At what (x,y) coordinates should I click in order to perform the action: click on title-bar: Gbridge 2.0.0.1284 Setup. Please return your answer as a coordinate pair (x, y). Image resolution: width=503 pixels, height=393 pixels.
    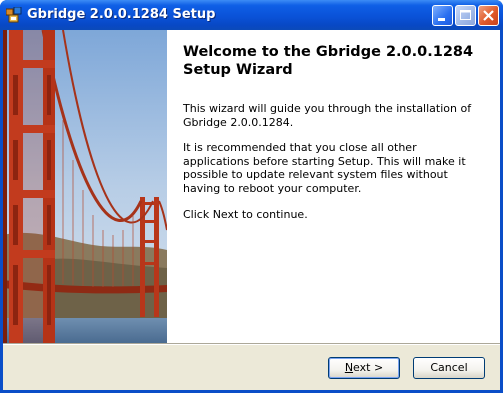
    Looking at the image, I should click on (251, 15).